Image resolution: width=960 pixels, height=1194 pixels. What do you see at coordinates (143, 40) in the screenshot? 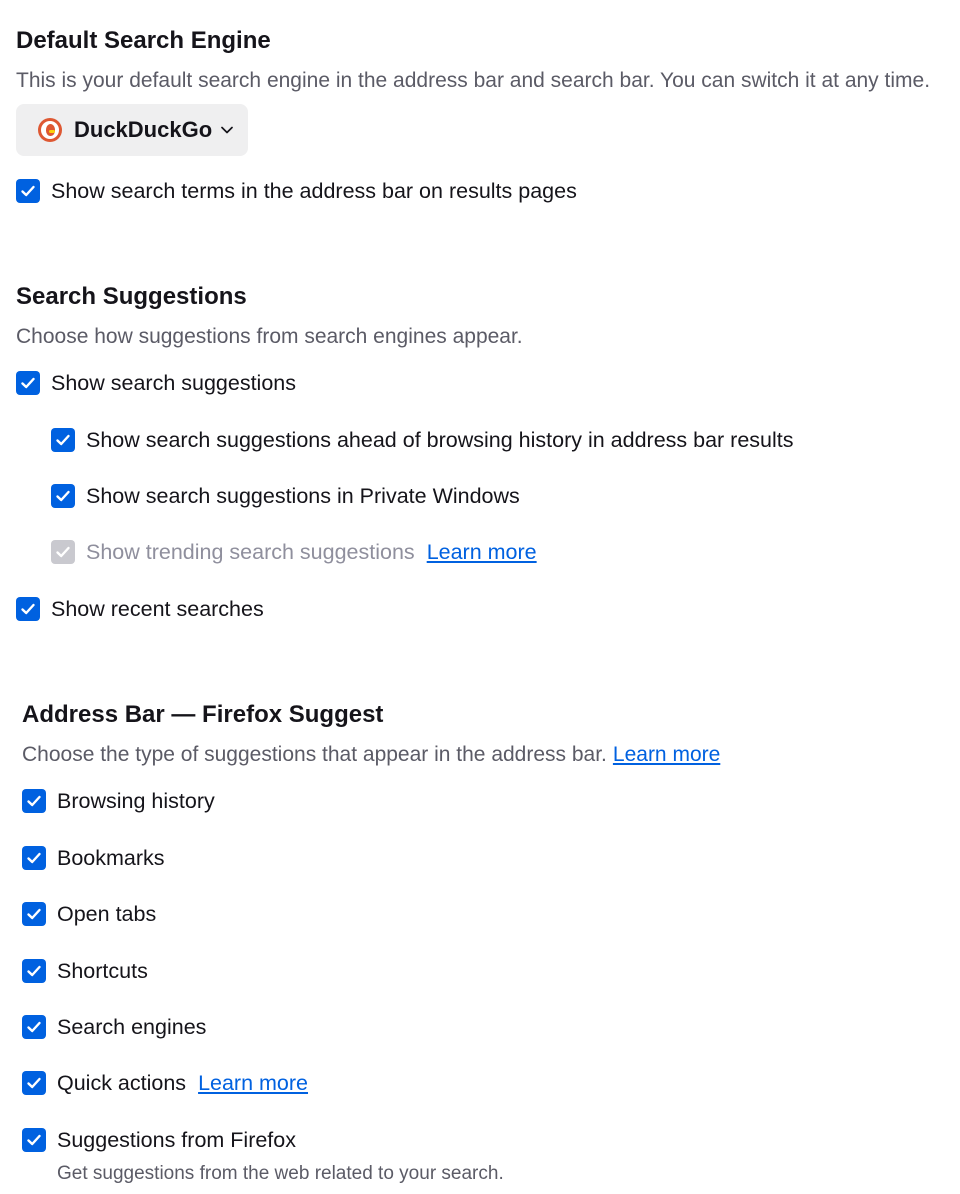
I see `default-engine-title: Default Search Engine` at bounding box center [143, 40].